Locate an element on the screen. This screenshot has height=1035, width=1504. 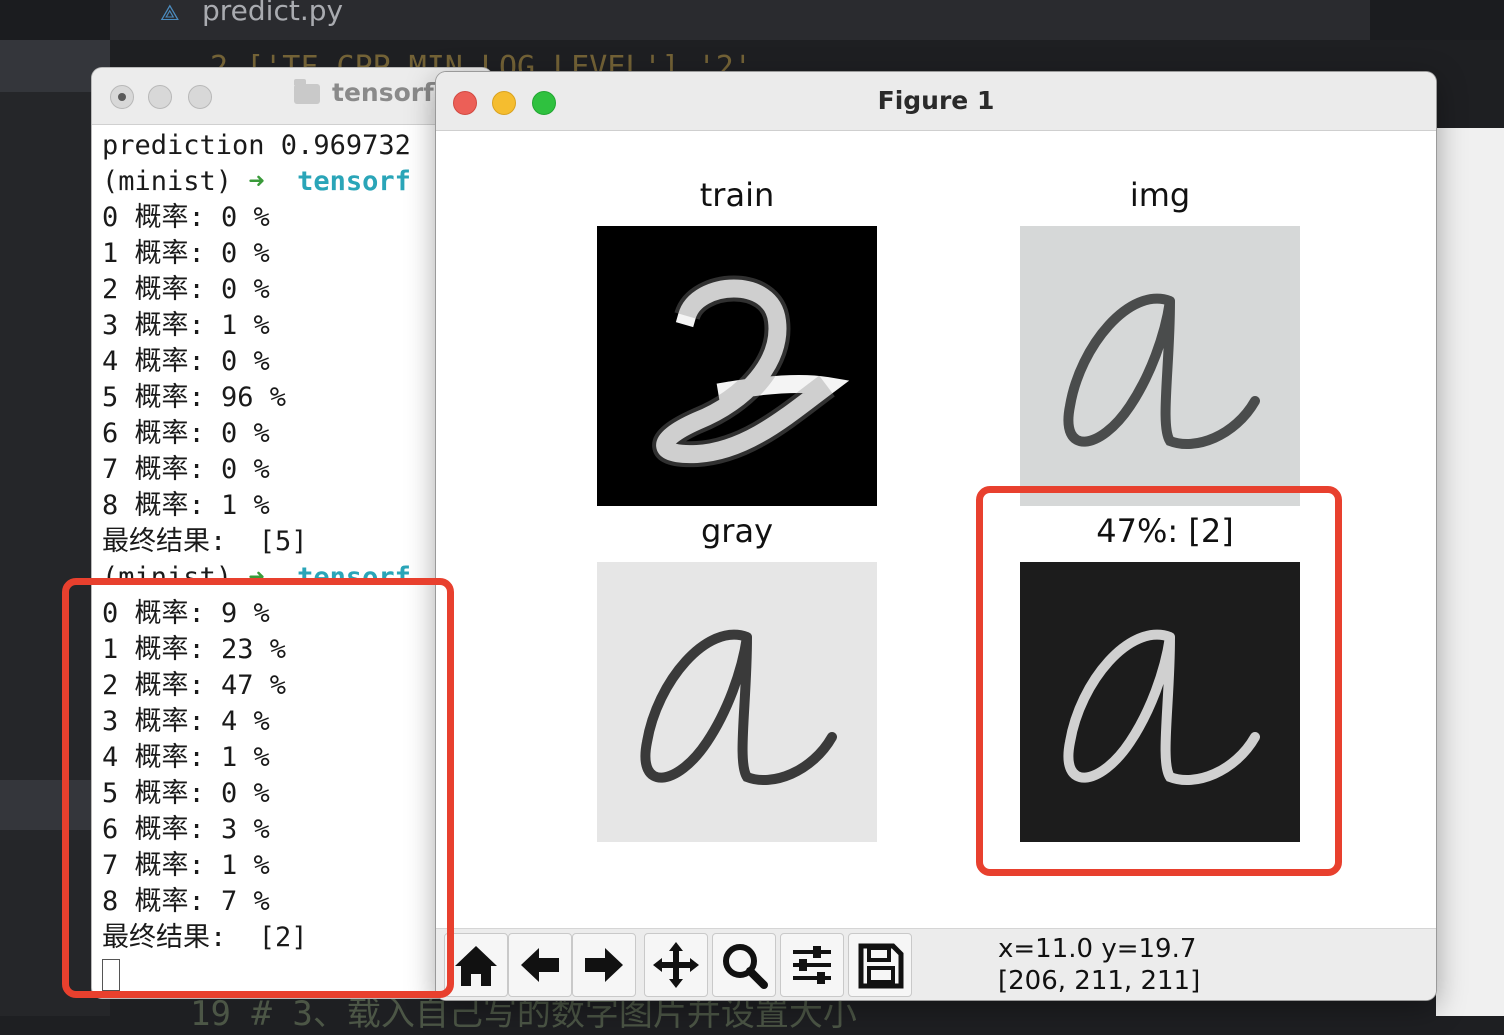
highlight-box-terminal is located at coordinates (258, 788).